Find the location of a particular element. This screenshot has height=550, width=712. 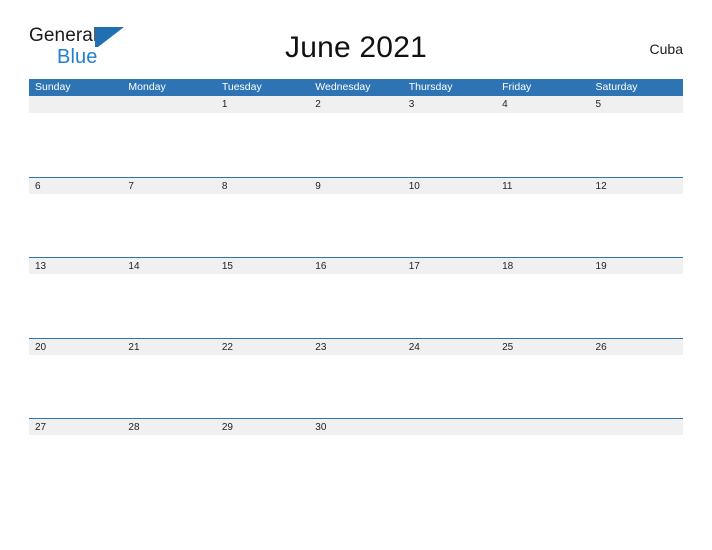

week-date-band: 27 28 29 30 is located at coordinates (356, 426).